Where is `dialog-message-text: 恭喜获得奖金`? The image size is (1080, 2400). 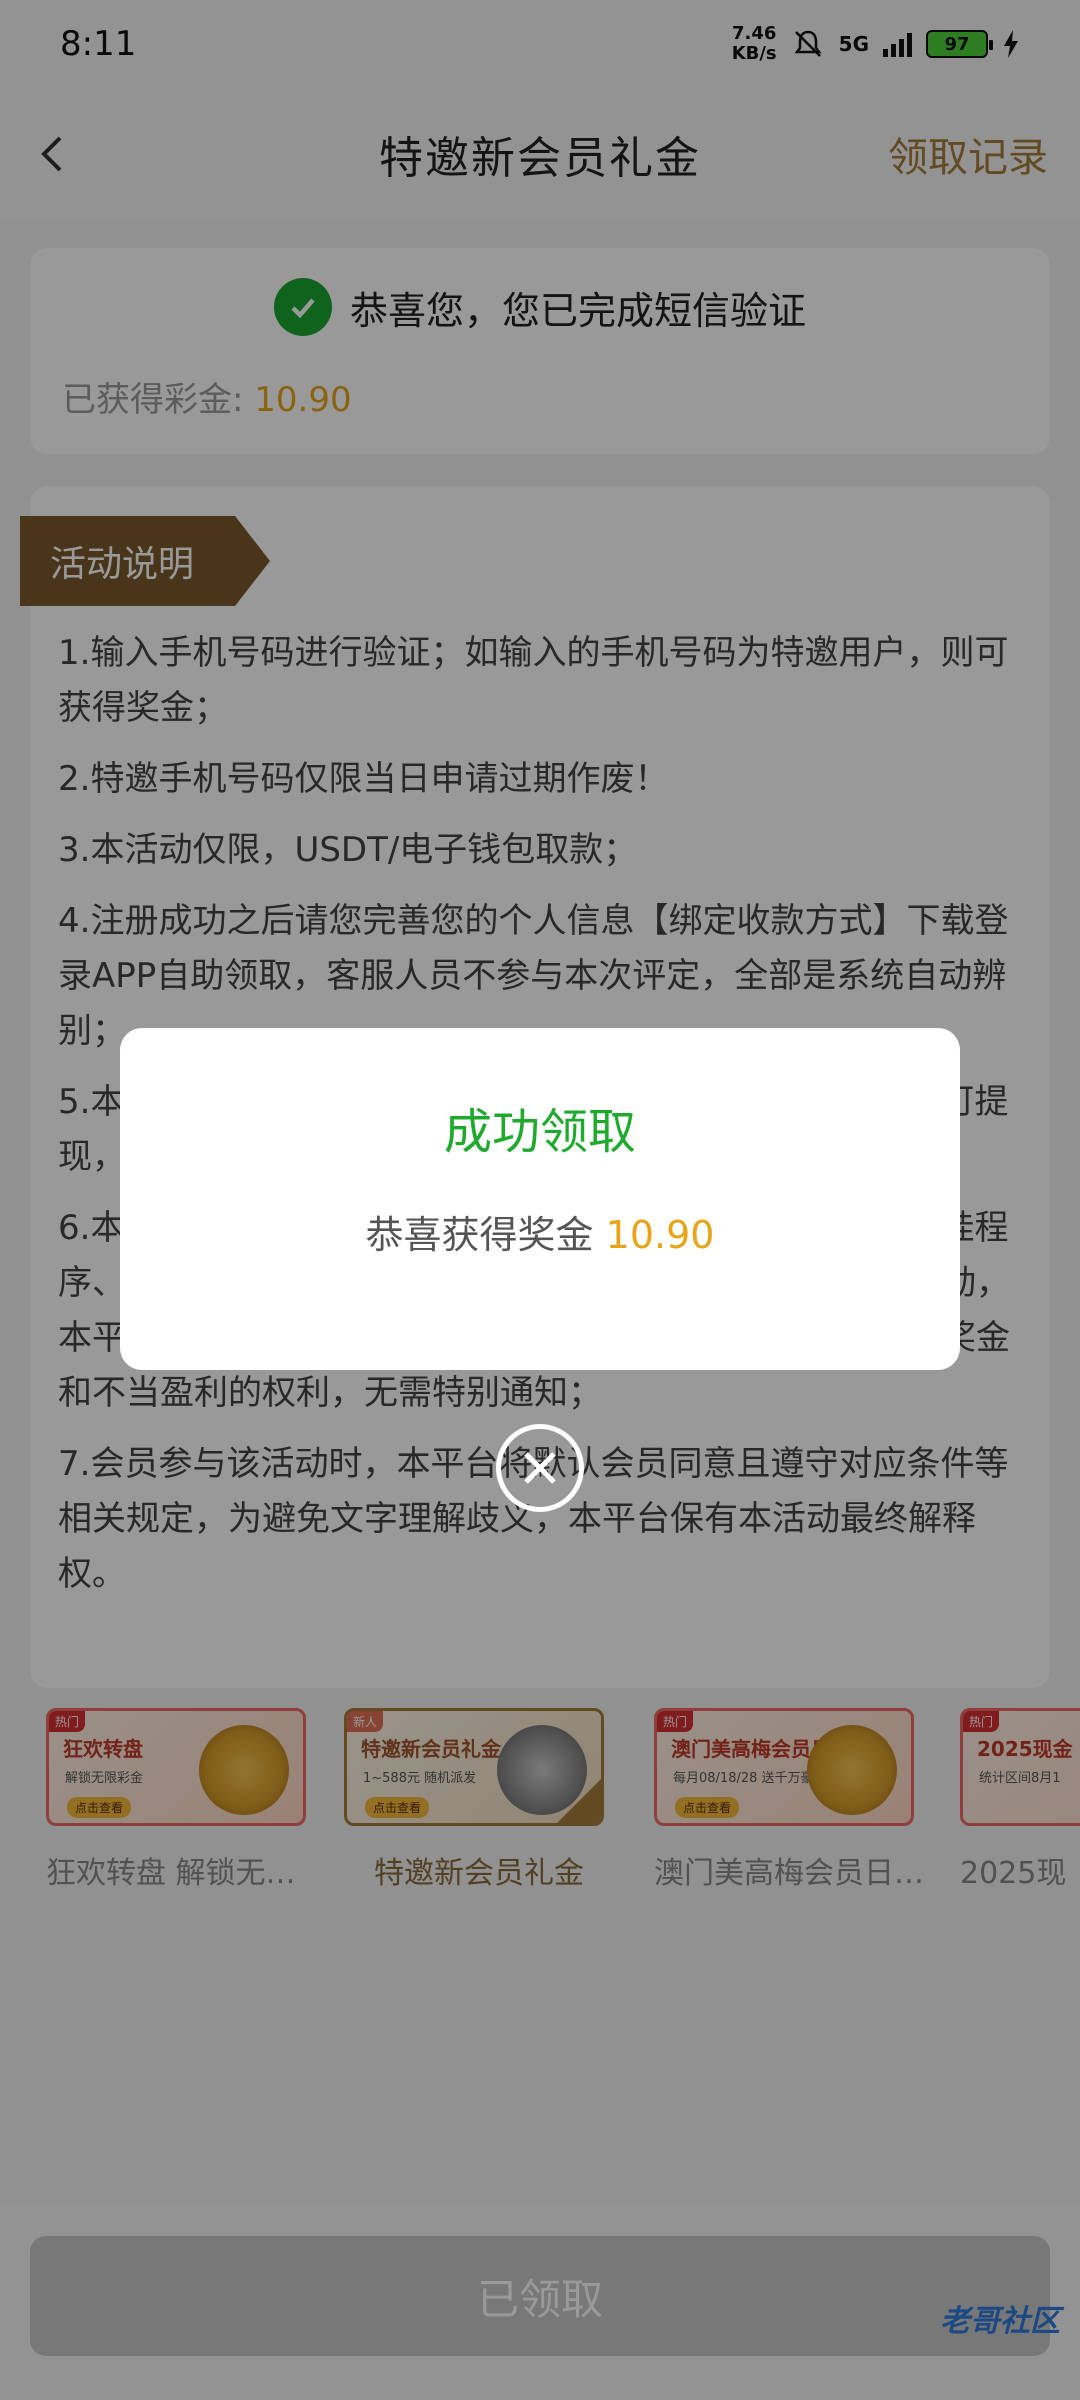
dialog-message-text: 恭喜获得奖金 is located at coordinates (485, 1235).